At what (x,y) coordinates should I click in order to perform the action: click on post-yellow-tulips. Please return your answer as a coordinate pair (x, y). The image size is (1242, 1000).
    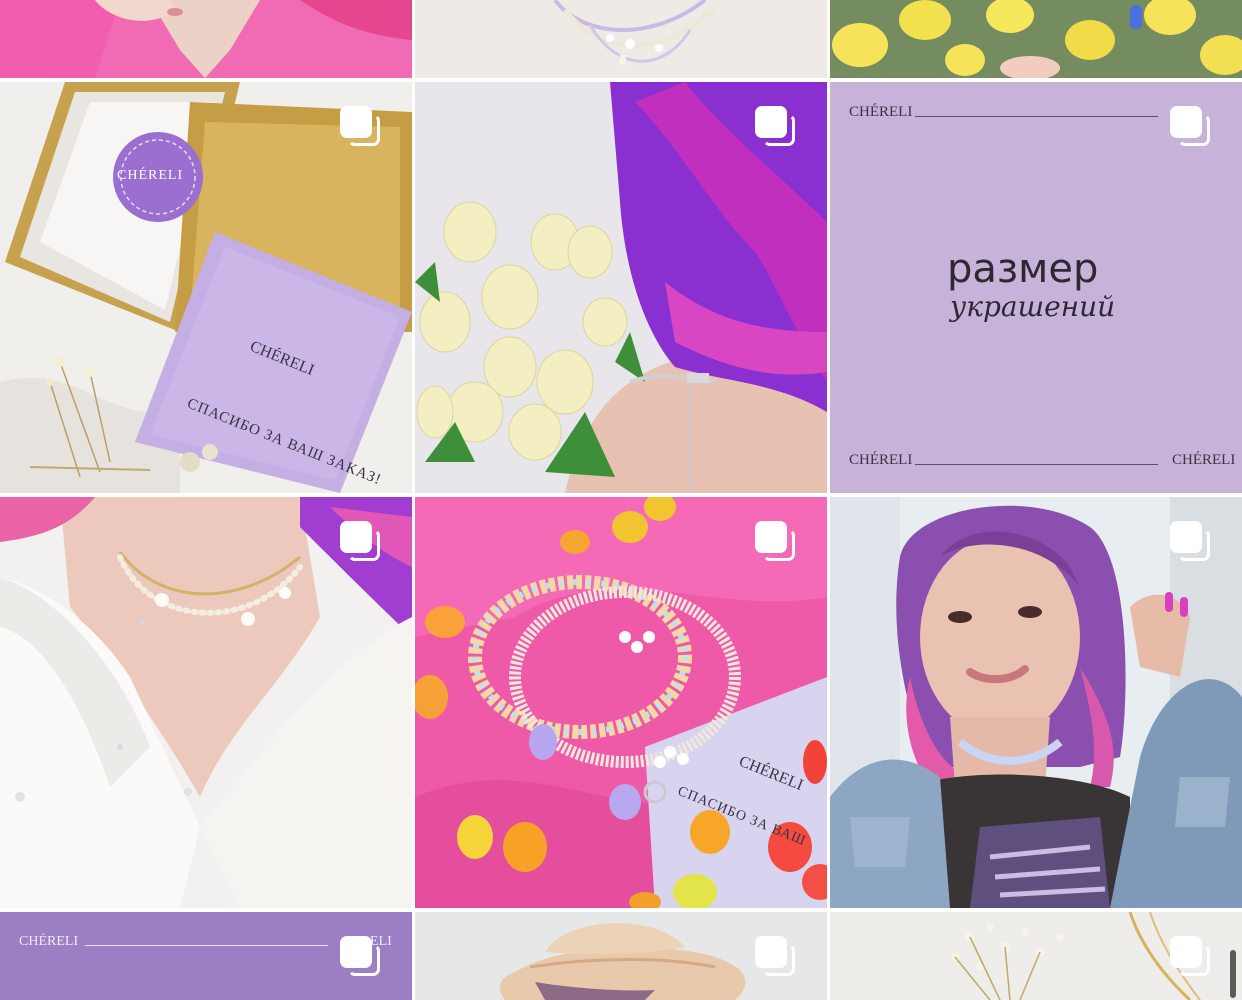
    Looking at the image, I should click on (1036, 39).